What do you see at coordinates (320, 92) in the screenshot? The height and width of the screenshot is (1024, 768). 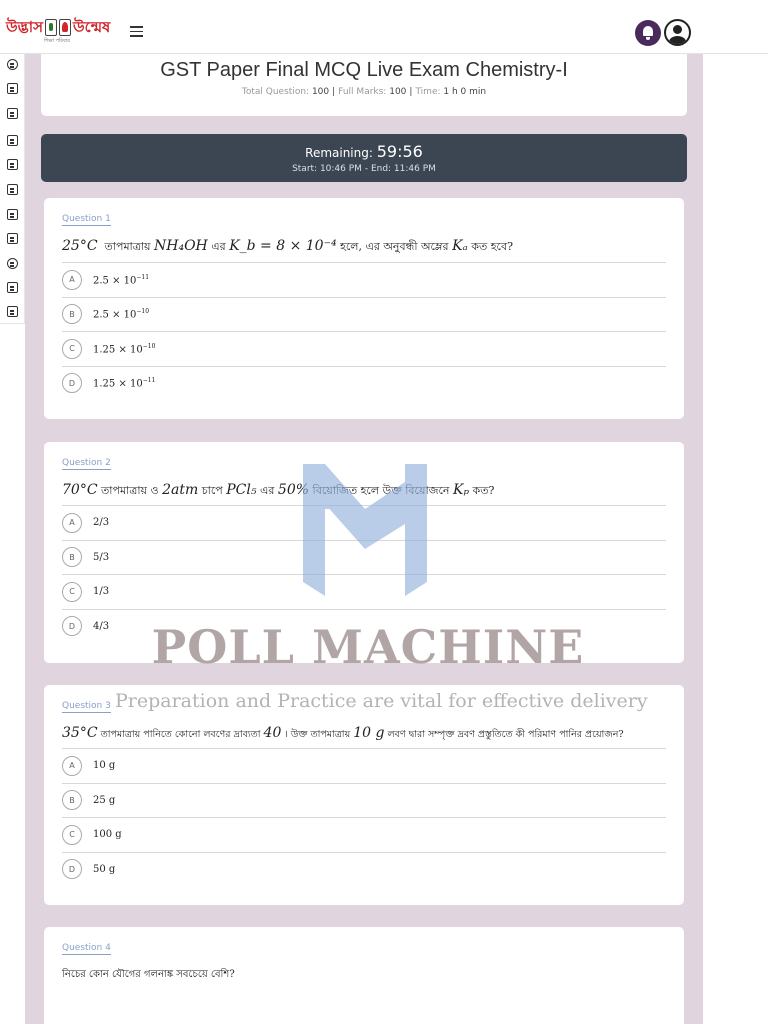 I see `total-question-value: 100` at bounding box center [320, 92].